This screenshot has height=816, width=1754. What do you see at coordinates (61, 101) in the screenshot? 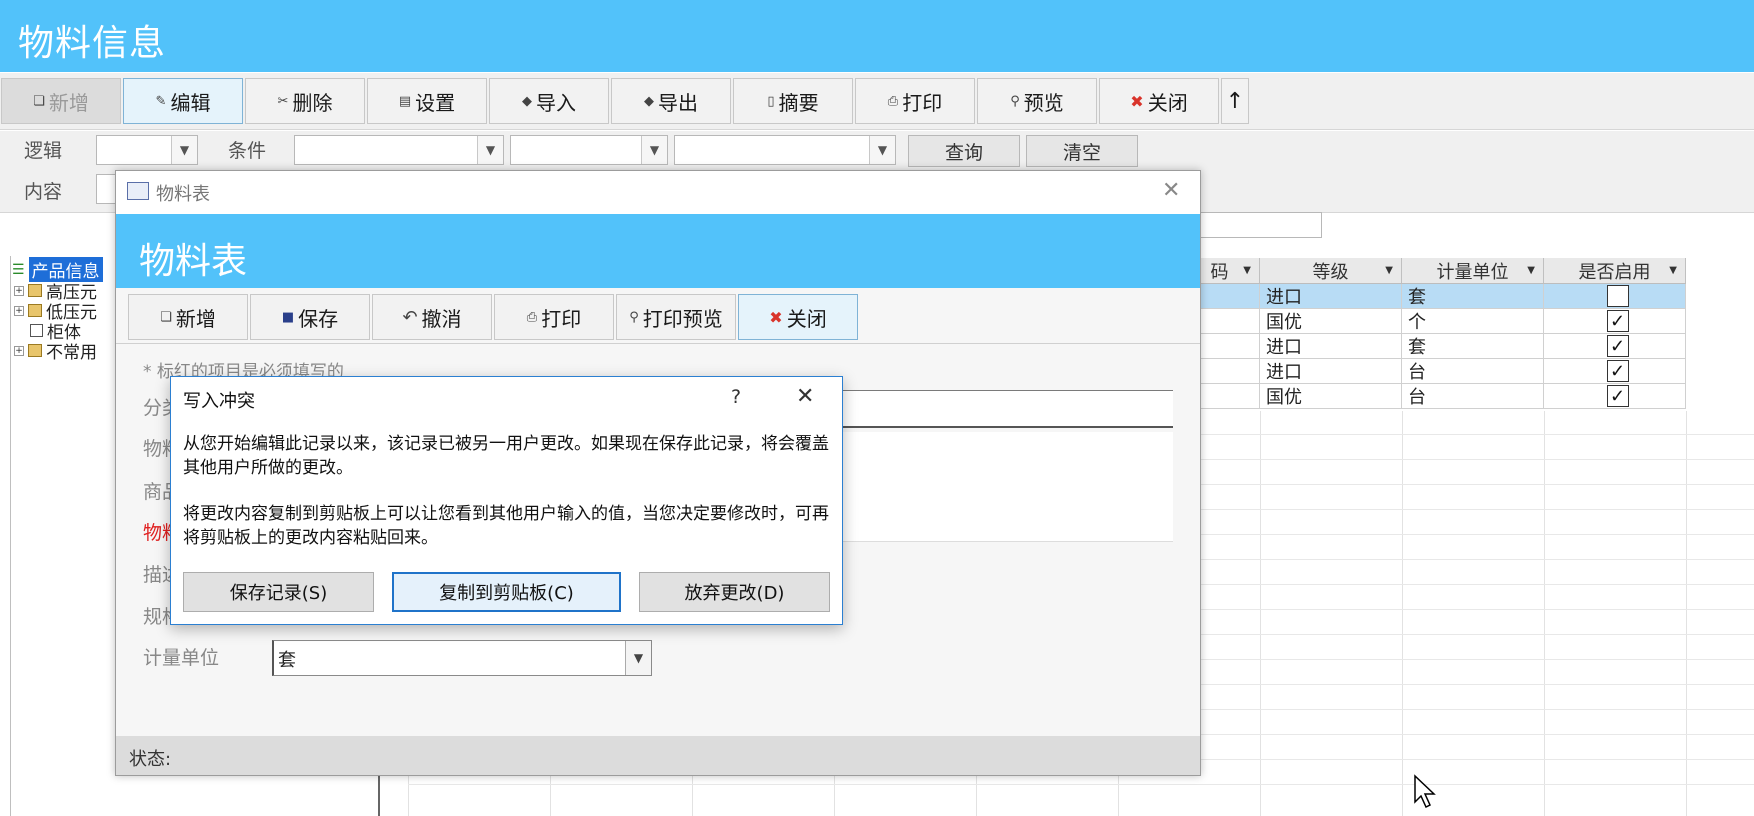
I see `new-button: ❏ 新增` at bounding box center [61, 101].